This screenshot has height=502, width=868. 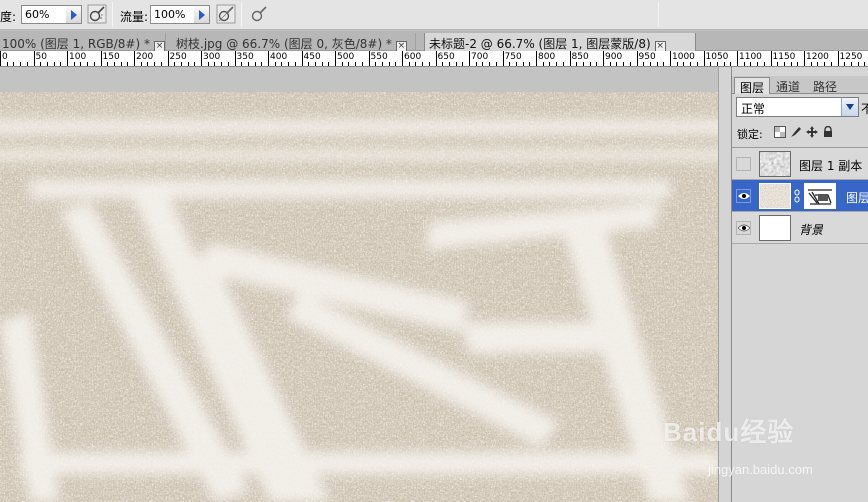 I want to click on horizontal-ruler-right: 11001150120012501300, so click(x=799, y=59).